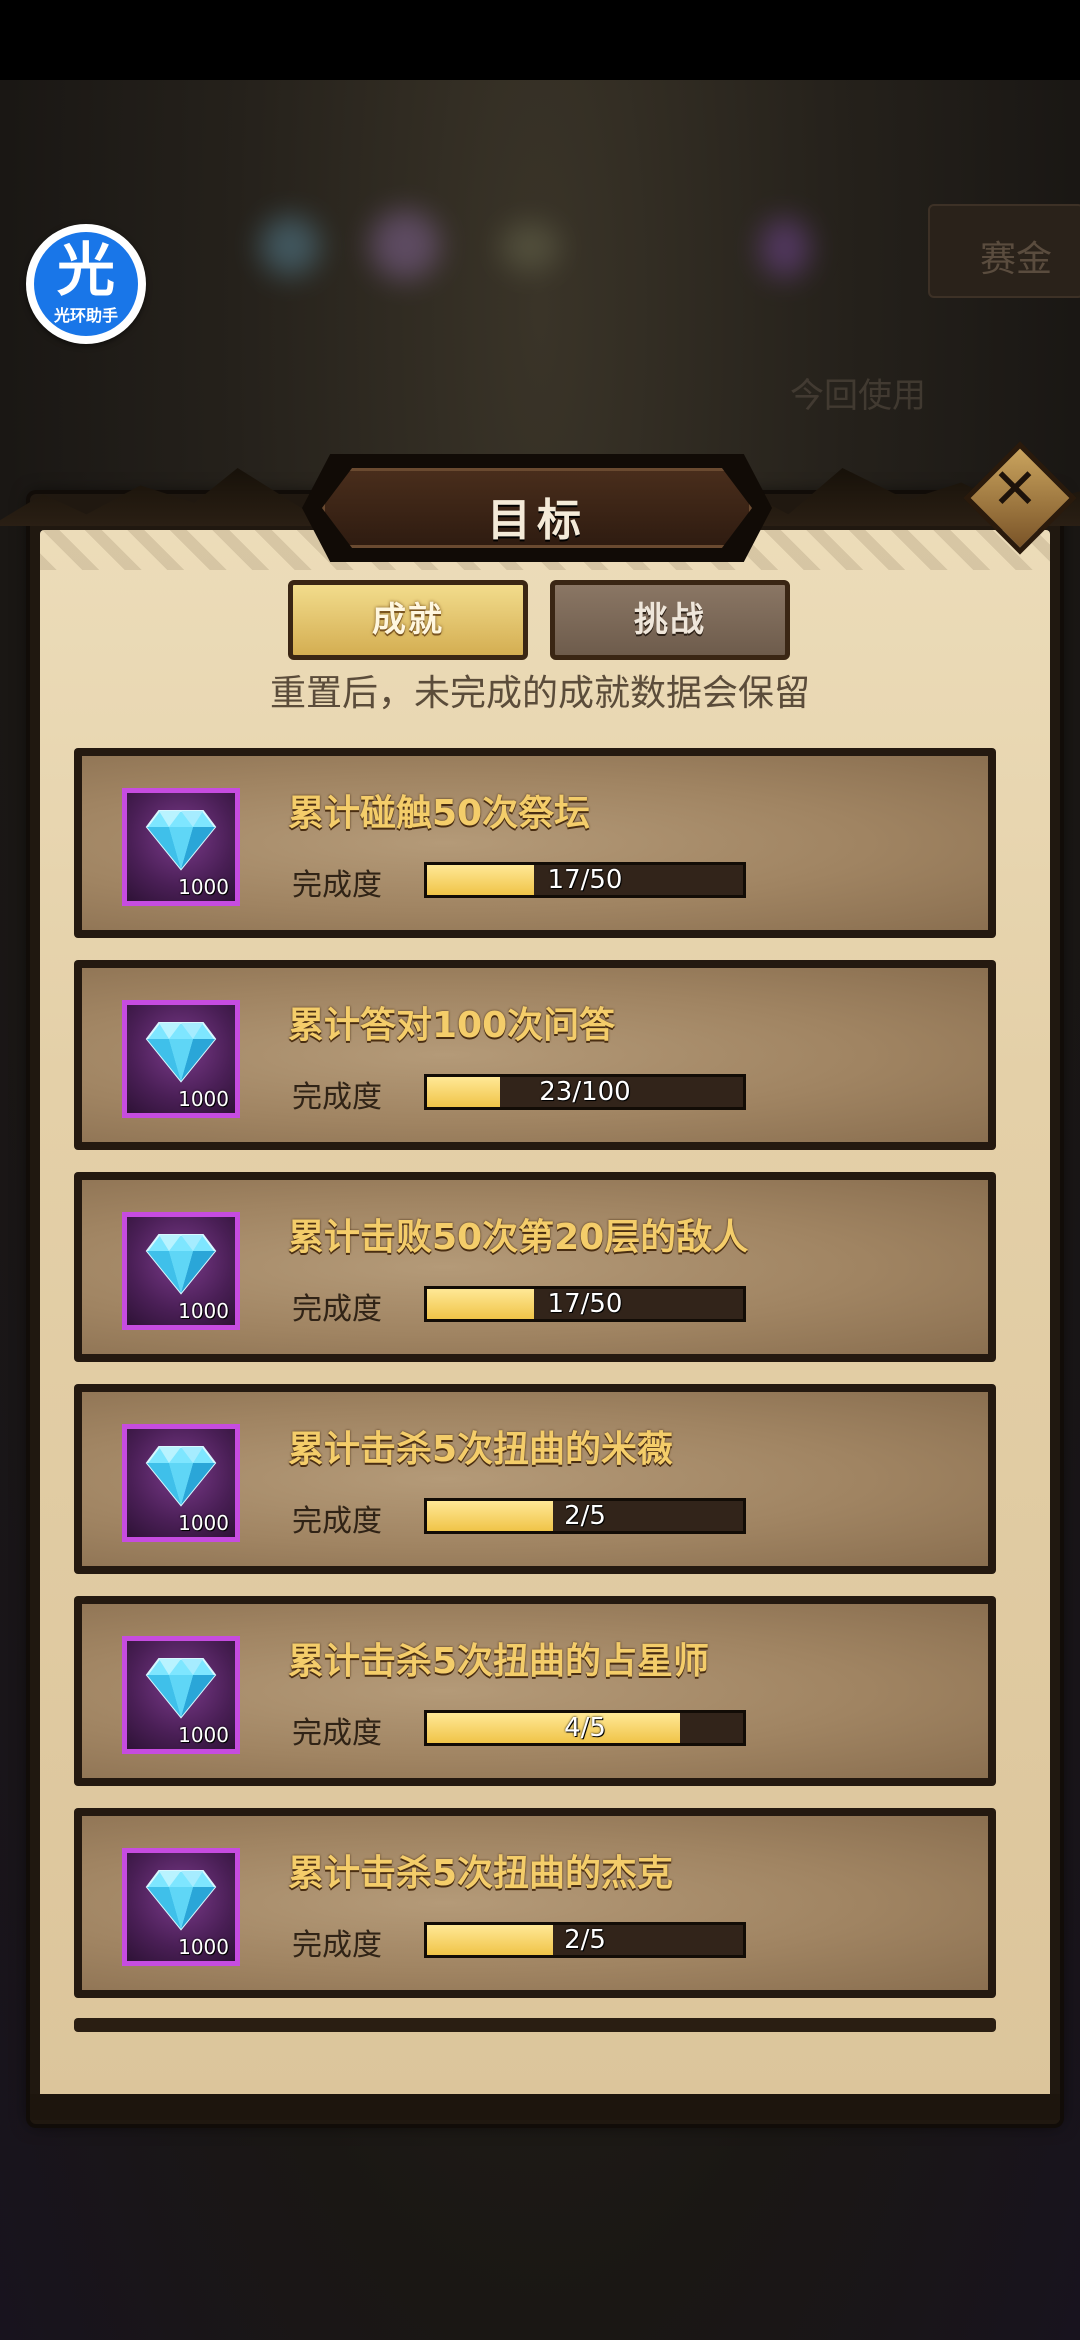 This screenshot has height=2340, width=1080. I want to click on panel-bottom-border, so click(545, 2107).